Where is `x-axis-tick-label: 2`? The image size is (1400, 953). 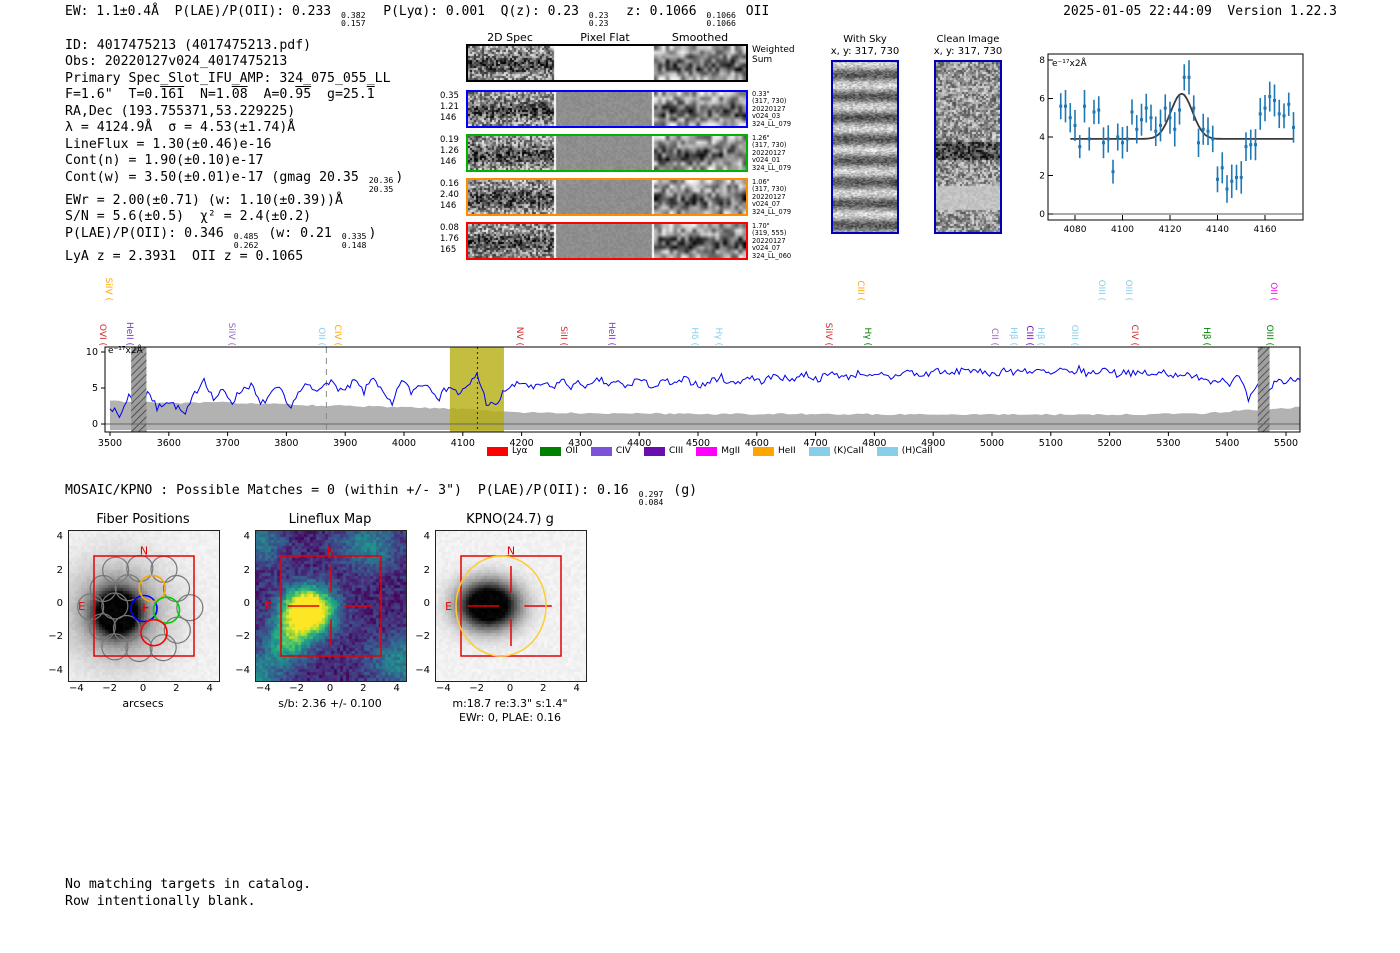
x-axis-tick-label: 2 is located at coordinates (176, 688).